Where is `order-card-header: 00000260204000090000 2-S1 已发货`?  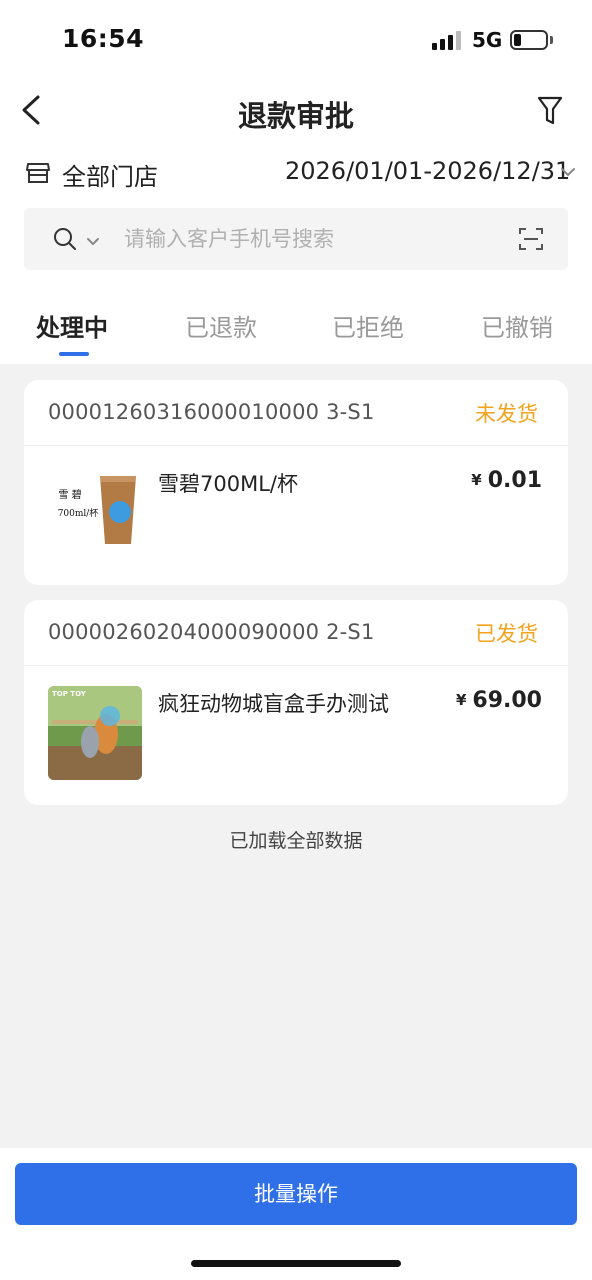
order-card-header: 00000260204000090000 2-S1 已发货 is located at coordinates (296, 633).